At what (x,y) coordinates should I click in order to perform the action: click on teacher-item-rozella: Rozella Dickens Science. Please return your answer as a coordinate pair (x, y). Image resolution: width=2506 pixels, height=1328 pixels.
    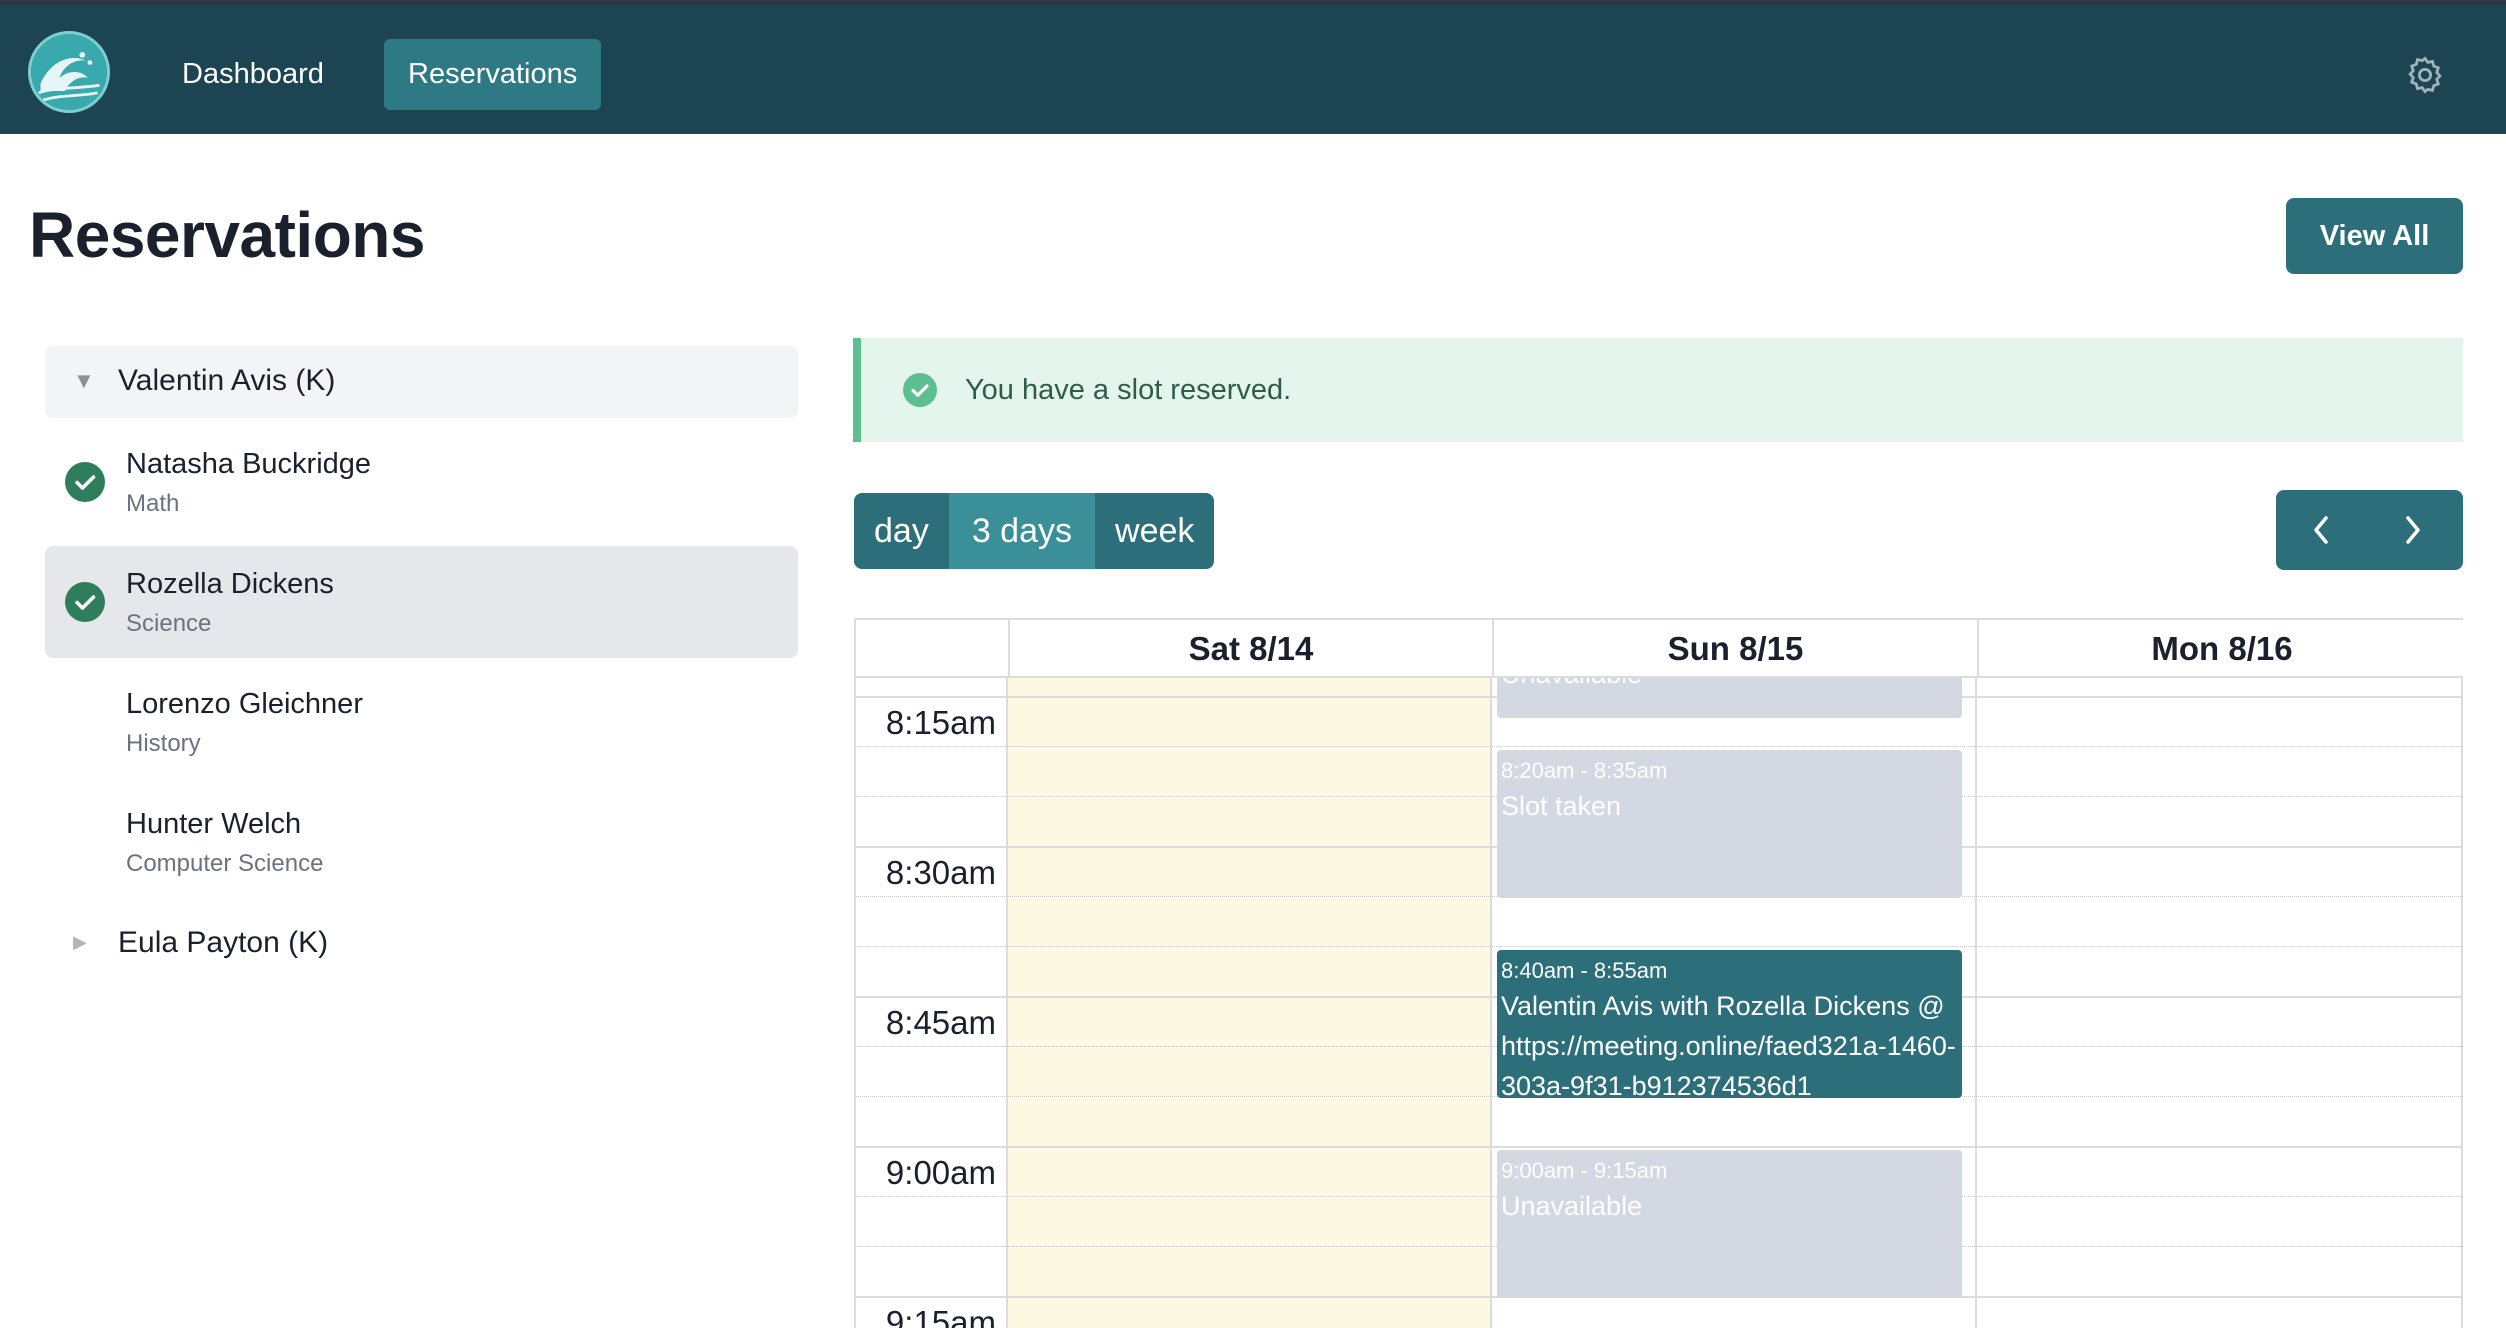
    Looking at the image, I should click on (421, 602).